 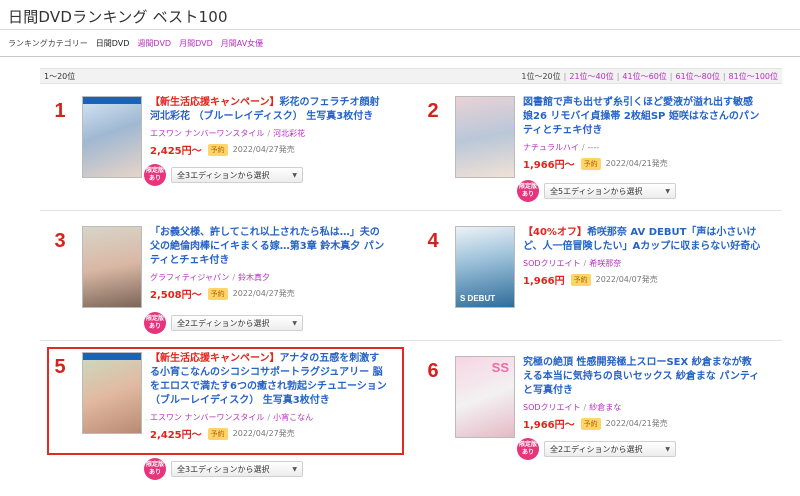 I want to click on maker-line: エスワン ナンバーワンスタイル / 小宵こなん, so click(x=269, y=417).